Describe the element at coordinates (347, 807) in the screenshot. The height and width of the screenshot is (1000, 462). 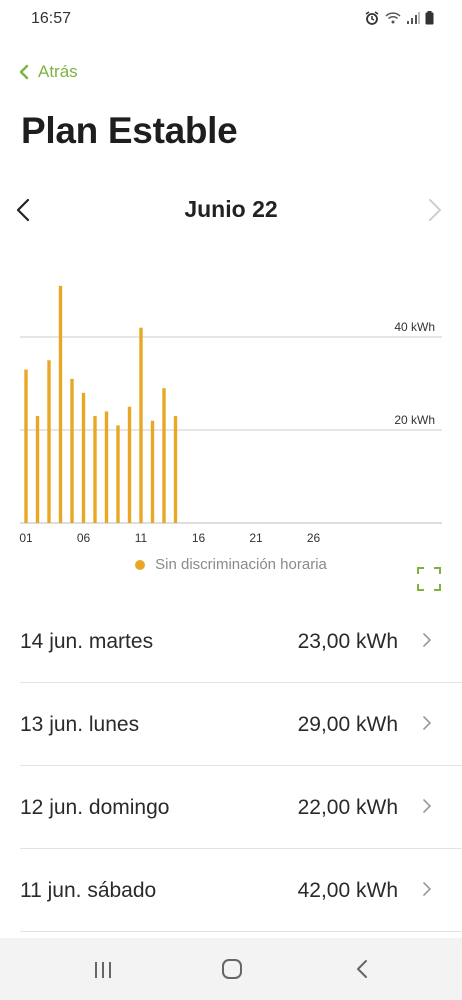
I see `day-value: 22,00 kWh` at that location.